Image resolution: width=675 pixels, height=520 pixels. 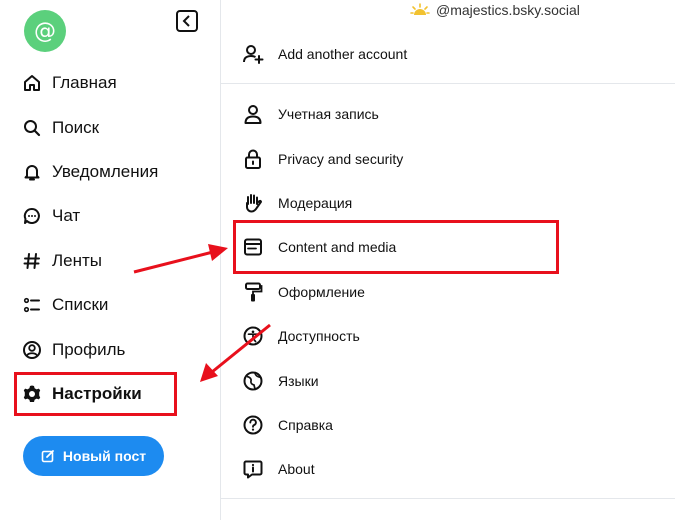 What do you see at coordinates (298, 381) in the screenshot?
I see `settings-item-label: Языки` at bounding box center [298, 381].